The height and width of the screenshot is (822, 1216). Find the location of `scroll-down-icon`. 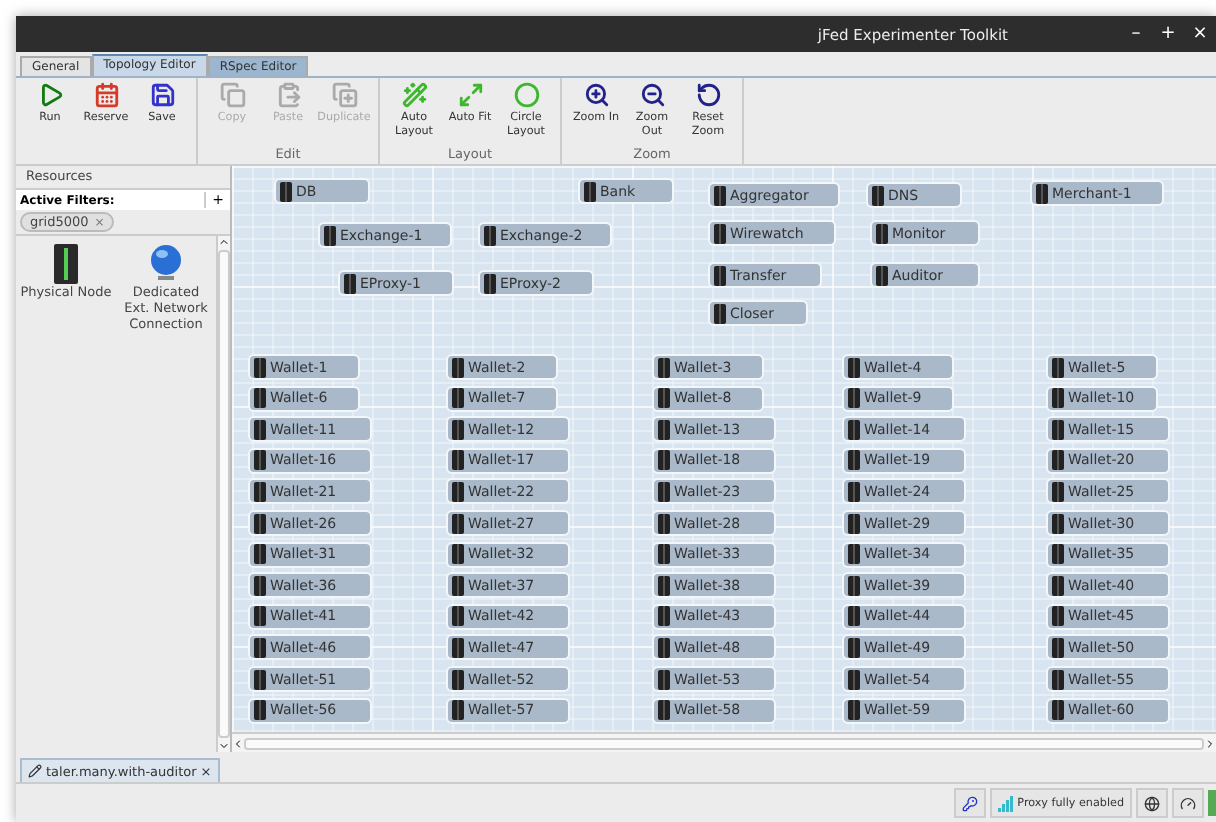

scroll-down-icon is located at coordinates (224, 746).